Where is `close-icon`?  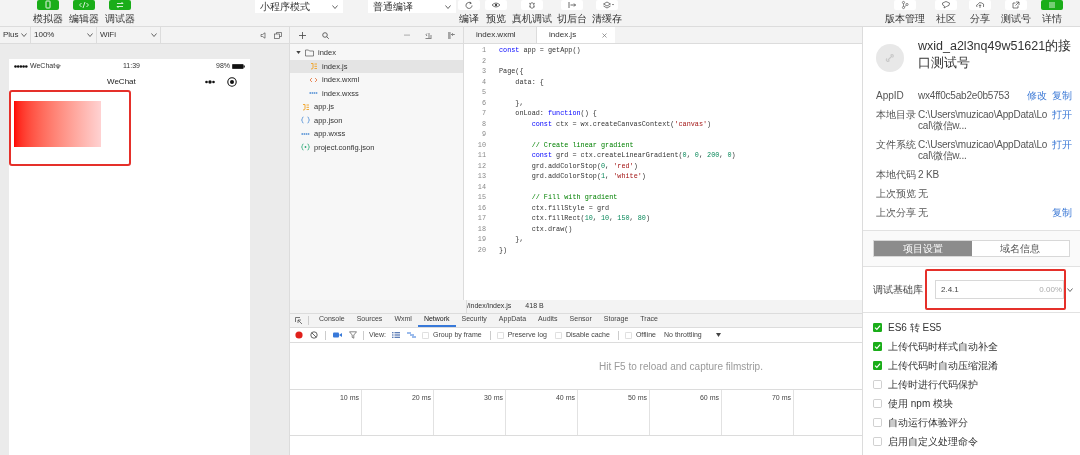 close-icon is located at coordinates (604, 35).